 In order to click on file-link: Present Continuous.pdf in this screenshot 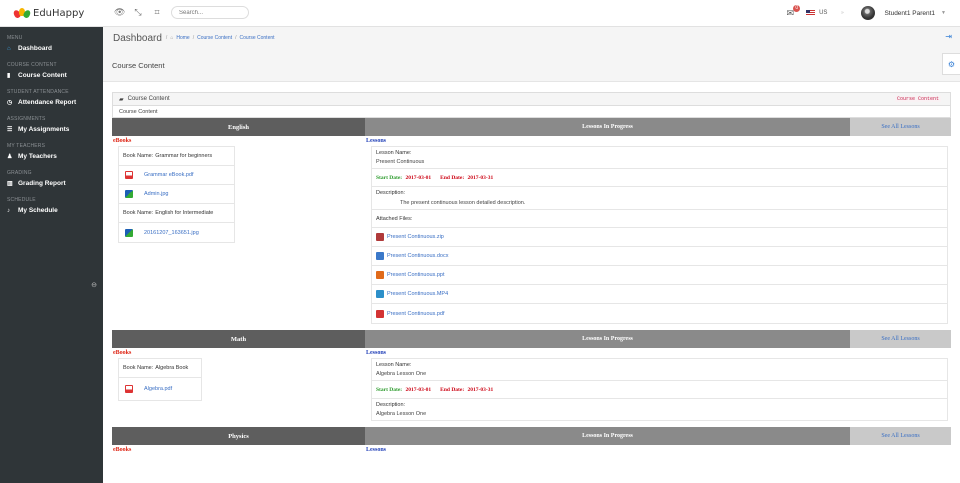, I will do `click(415, 314)`.